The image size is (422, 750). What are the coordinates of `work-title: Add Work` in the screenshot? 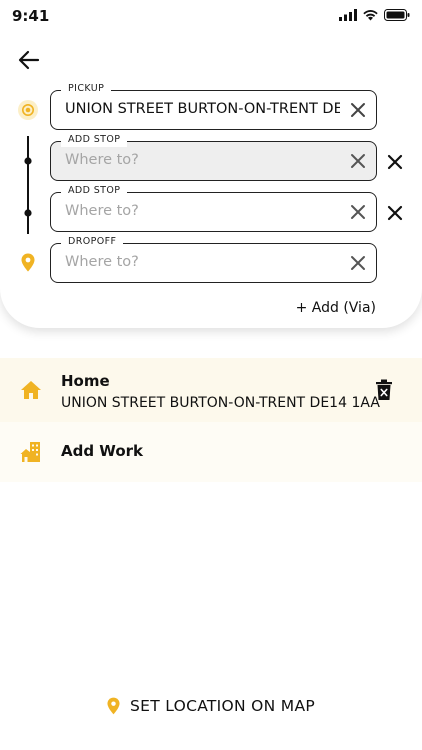 It's located at (102, 451).